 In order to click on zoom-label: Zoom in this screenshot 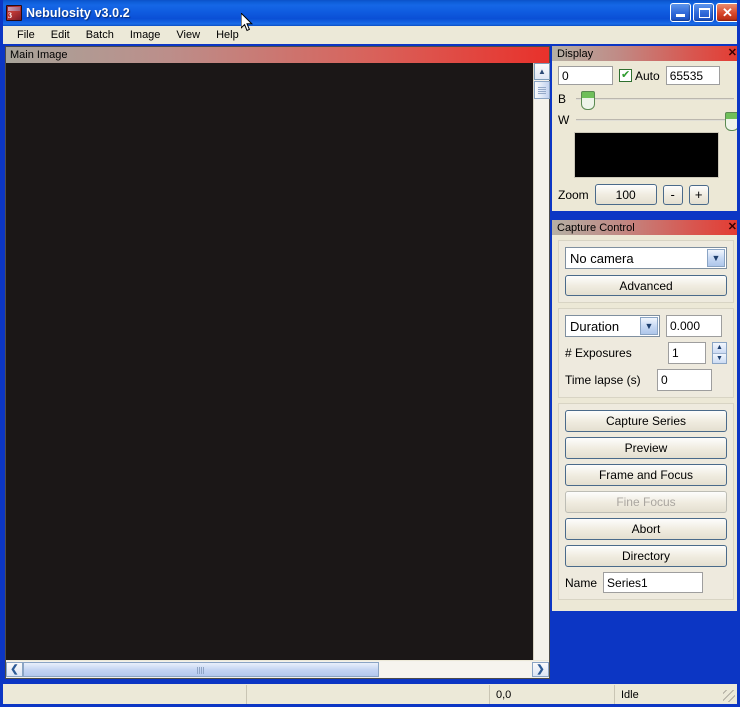, I will do `click(573, 194)`.